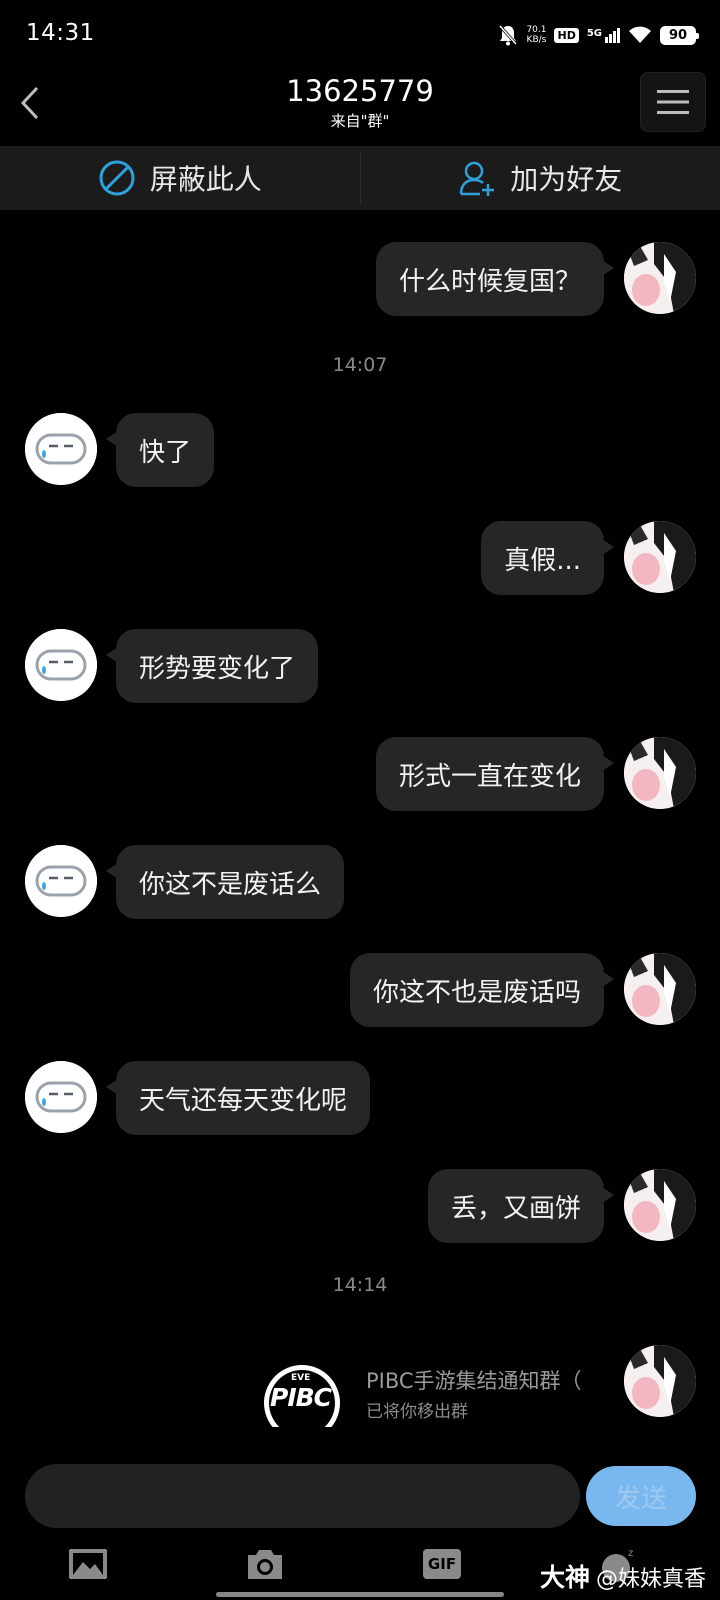  I want to click on camera-button, so click(265, 1564).